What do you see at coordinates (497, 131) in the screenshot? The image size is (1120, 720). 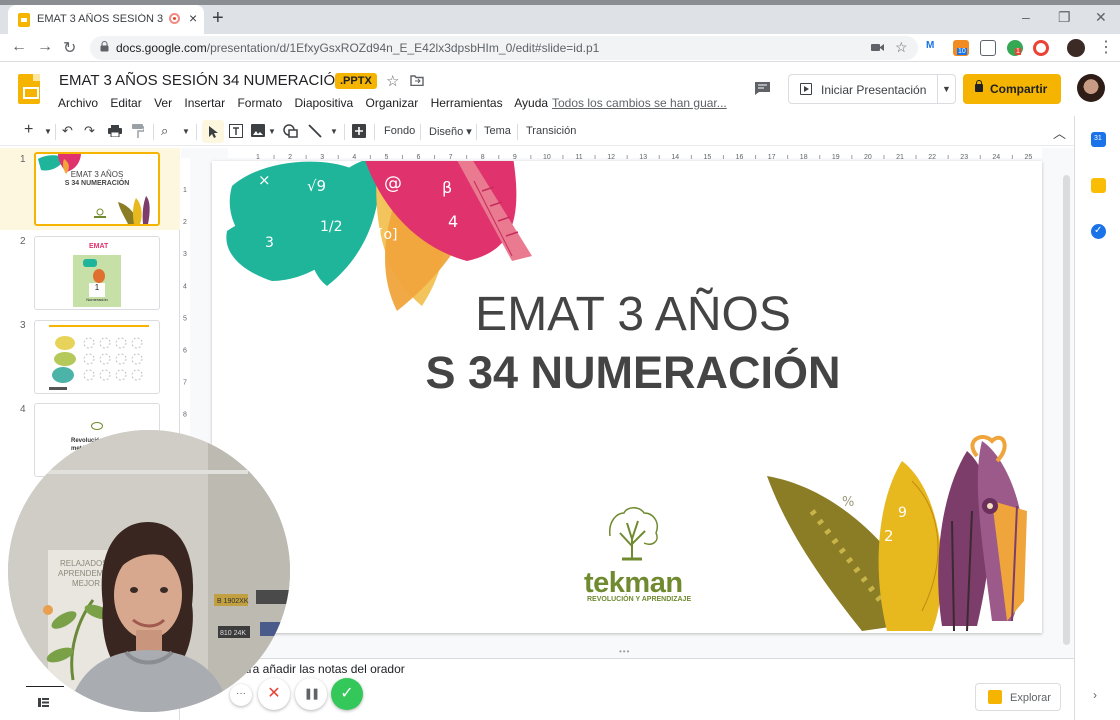 I see `theme-button: Tema` at bounding box center [497, 131].